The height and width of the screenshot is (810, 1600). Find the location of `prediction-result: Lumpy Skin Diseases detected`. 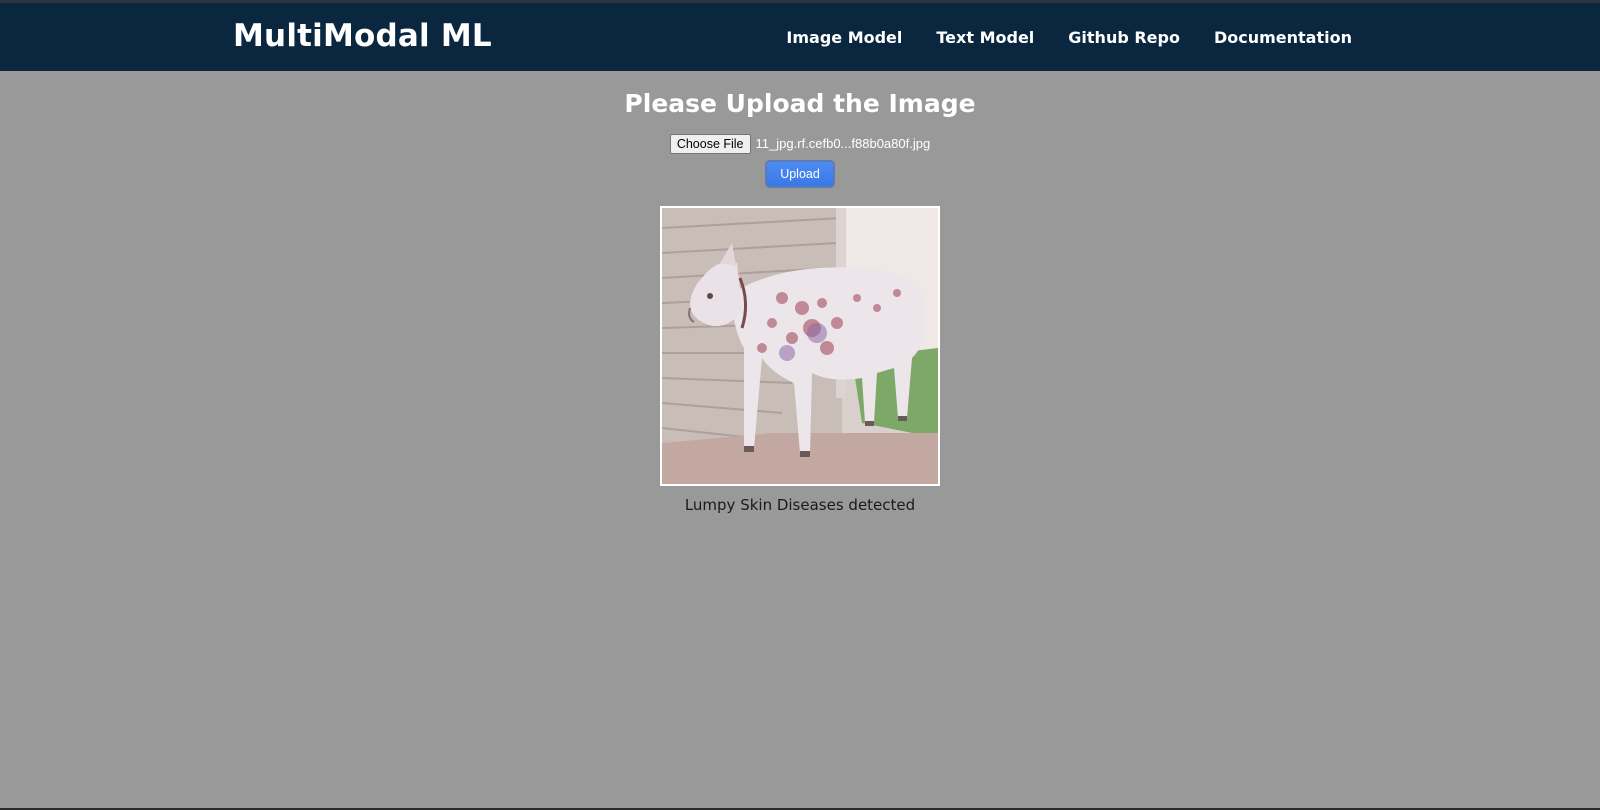

prediction-result: Lumpy Skin Diseases detected is located at coordinates (800, 505).